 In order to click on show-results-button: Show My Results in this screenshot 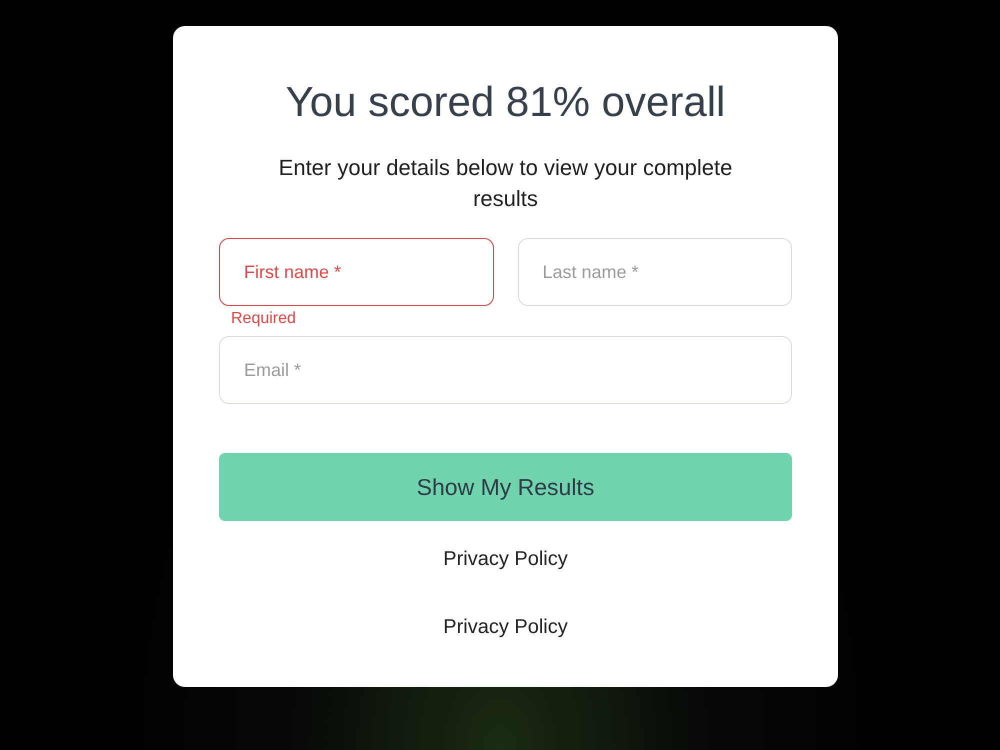, I will do `click(505, 487)`.